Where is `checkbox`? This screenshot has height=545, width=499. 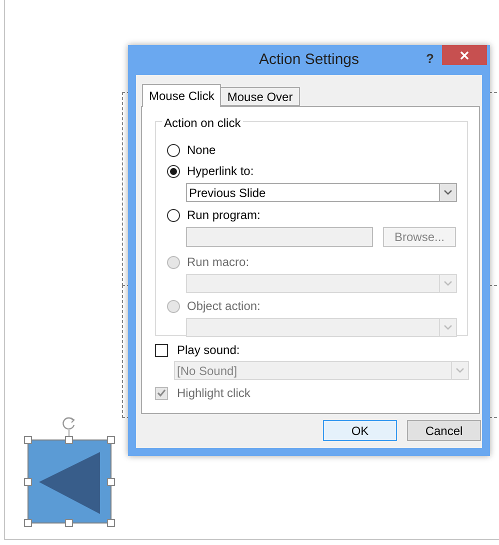
checkbox is located at coordinates (161, 350).